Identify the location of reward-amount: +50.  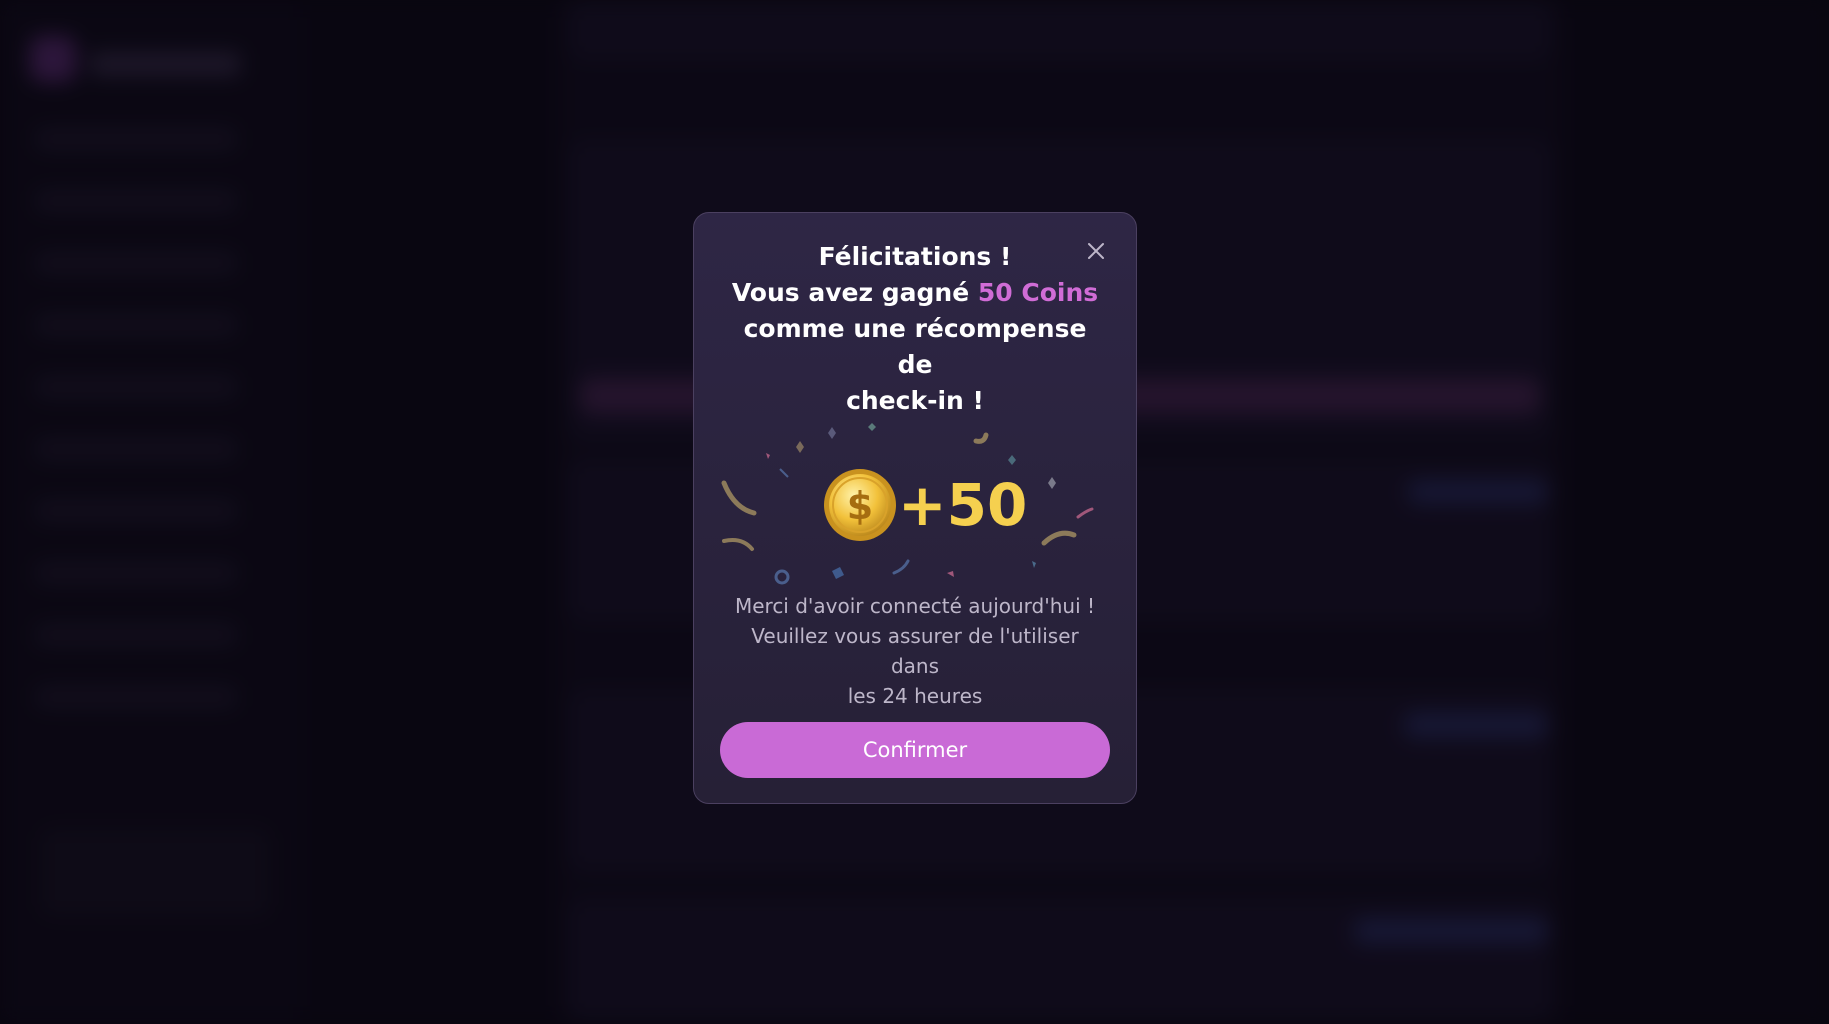
(963, 505).